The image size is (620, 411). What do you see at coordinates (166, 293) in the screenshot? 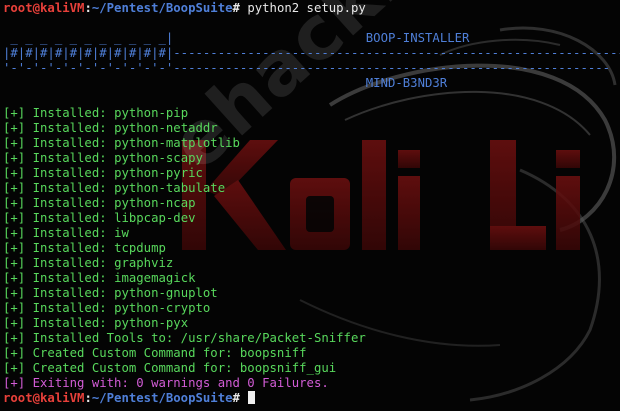
I see `package-name: python-gnuplot` at bounding box center [166, 293].